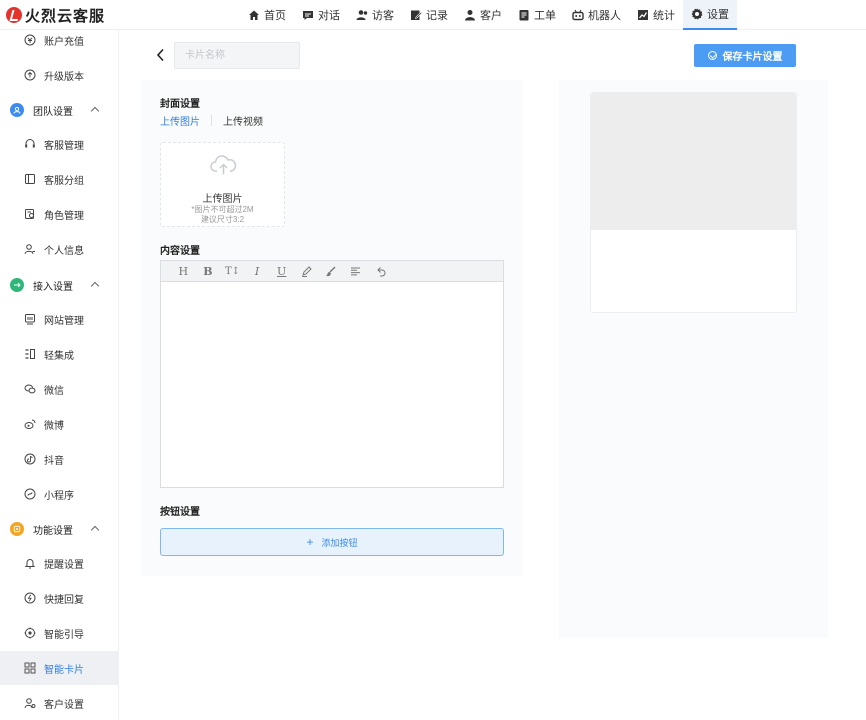 The image size is (866, 720). I want to click on undo-icon, so click(380, 271).